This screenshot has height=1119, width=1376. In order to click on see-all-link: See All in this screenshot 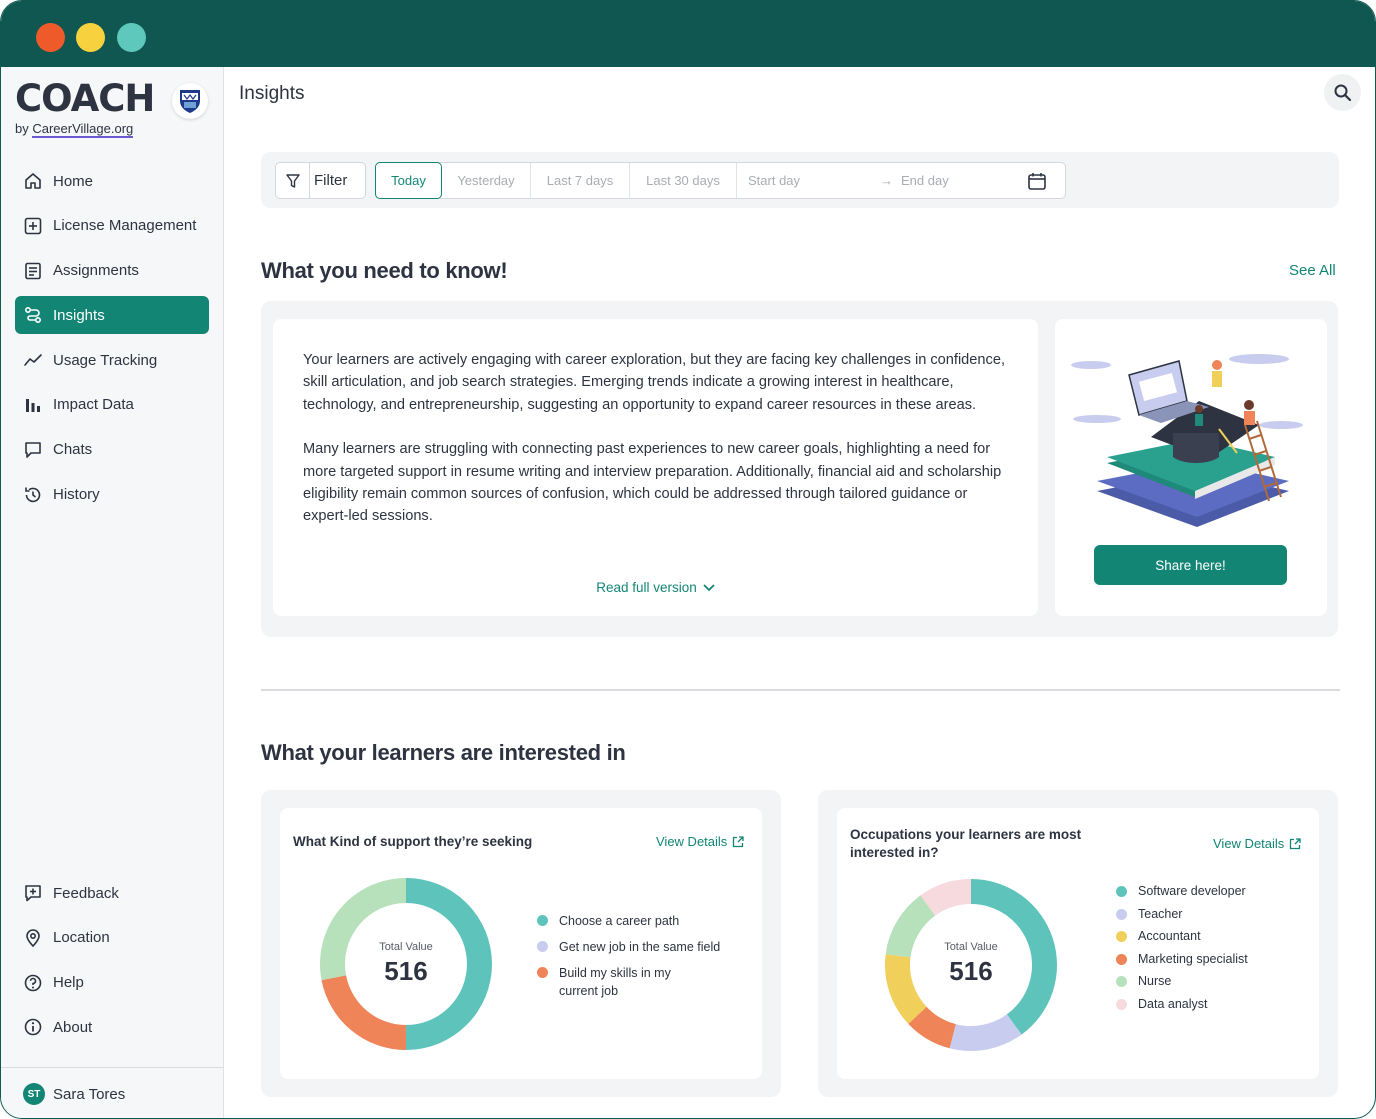, I will do `click(1312, 270)`.